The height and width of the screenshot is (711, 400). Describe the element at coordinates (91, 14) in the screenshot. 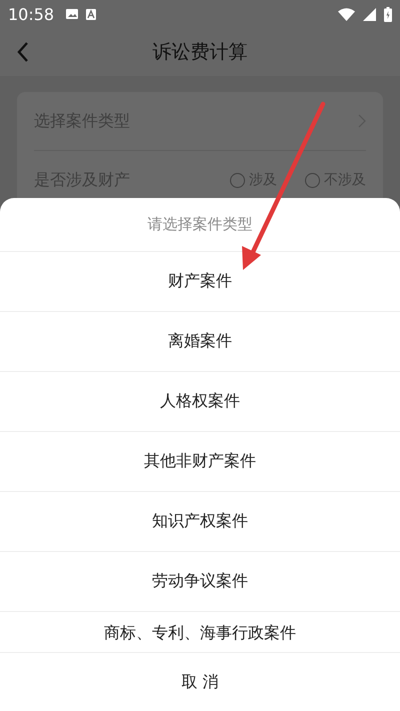

I see `font-icon` at that location.